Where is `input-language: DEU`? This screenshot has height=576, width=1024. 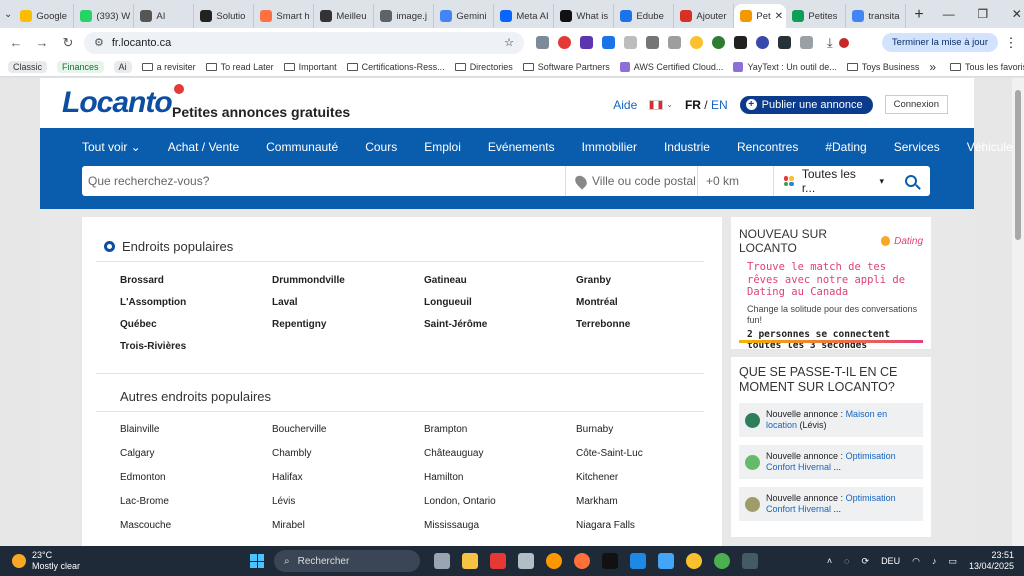
input-language: DEU is located at coordinates (890, 561).